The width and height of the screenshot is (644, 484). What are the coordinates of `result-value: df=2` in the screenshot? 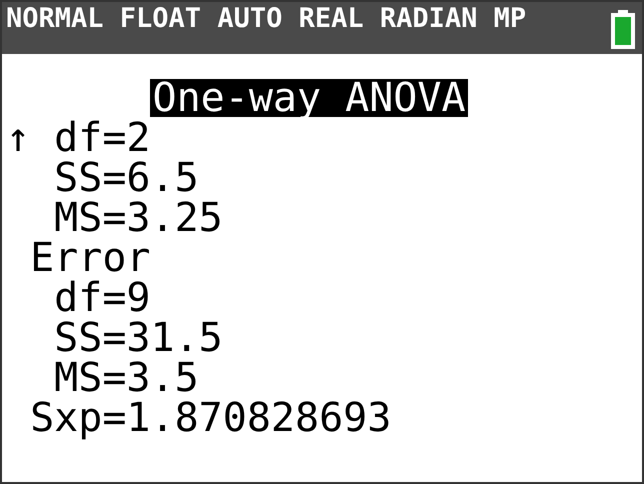 It's located at (102, 138).